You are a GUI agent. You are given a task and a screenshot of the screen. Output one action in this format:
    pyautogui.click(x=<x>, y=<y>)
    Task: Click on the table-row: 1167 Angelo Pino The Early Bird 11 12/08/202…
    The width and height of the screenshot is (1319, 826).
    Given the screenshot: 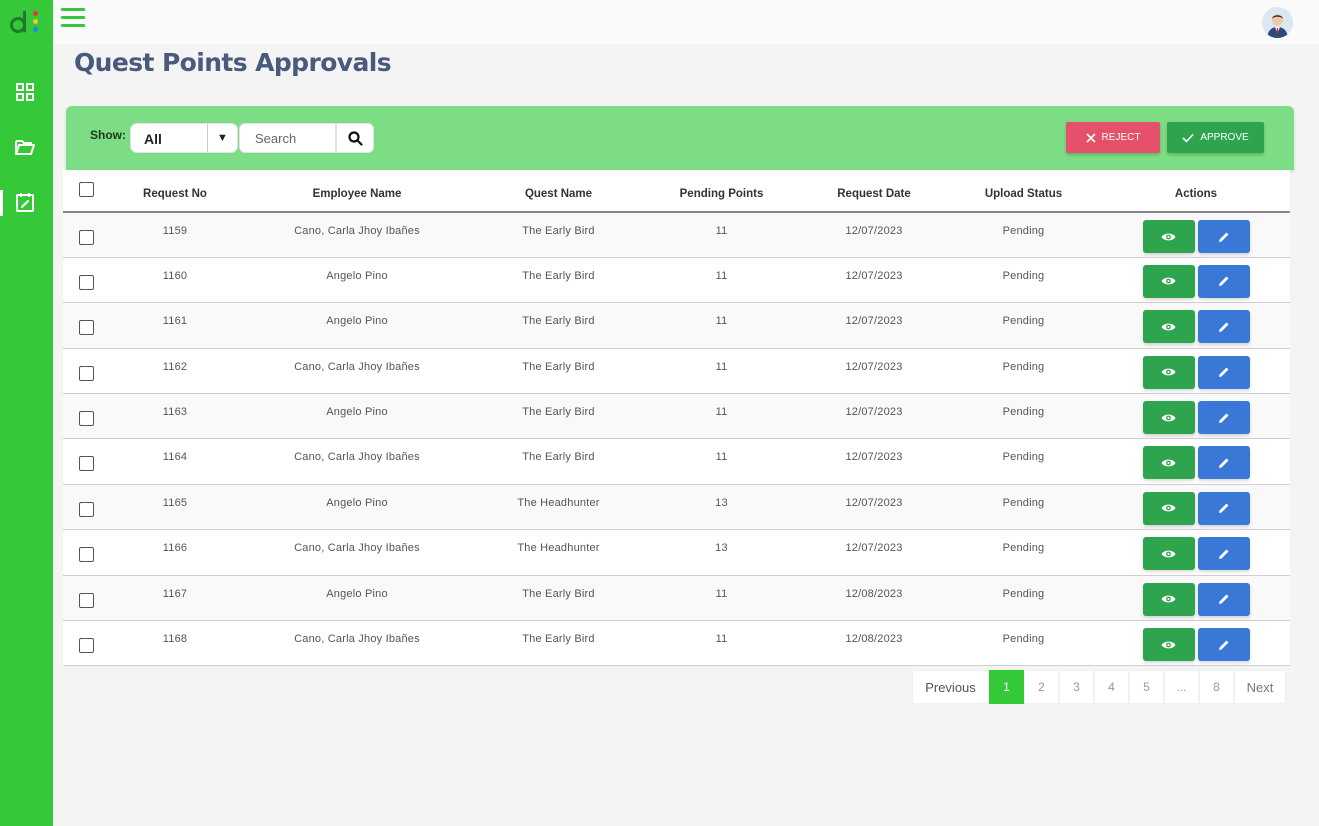 What is the action you would take?
    pyautogui.click(x=676, y=598)
    